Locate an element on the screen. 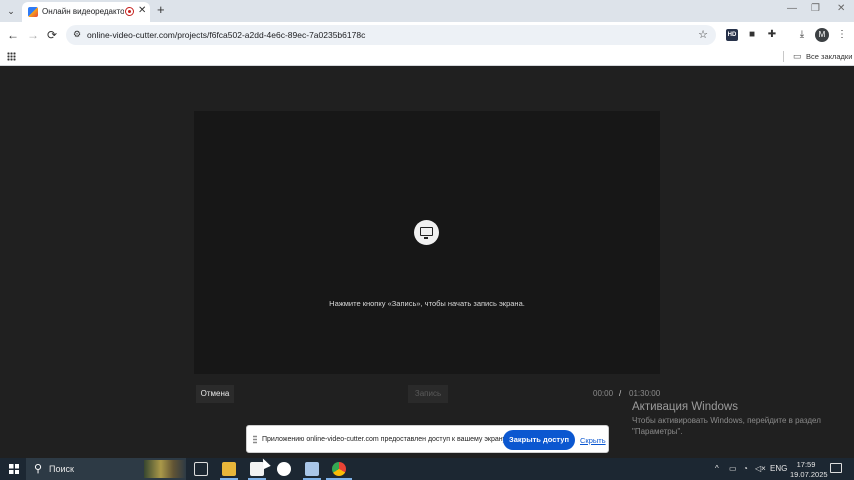 This screenshot has width=854, height=480. taskbar-clock: 17:59 19.07.2025 is located at coordinates (809, 469).